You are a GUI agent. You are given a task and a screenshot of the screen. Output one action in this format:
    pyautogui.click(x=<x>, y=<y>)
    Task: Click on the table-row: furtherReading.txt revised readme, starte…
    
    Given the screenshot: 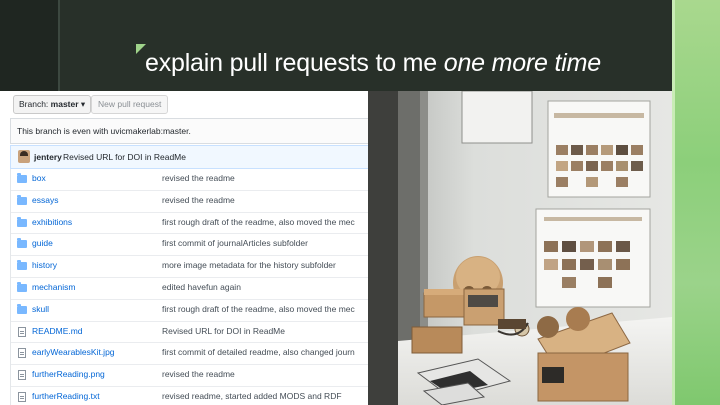 What is the action you would take?
    pyautogui.click(x=189, y=396)
    